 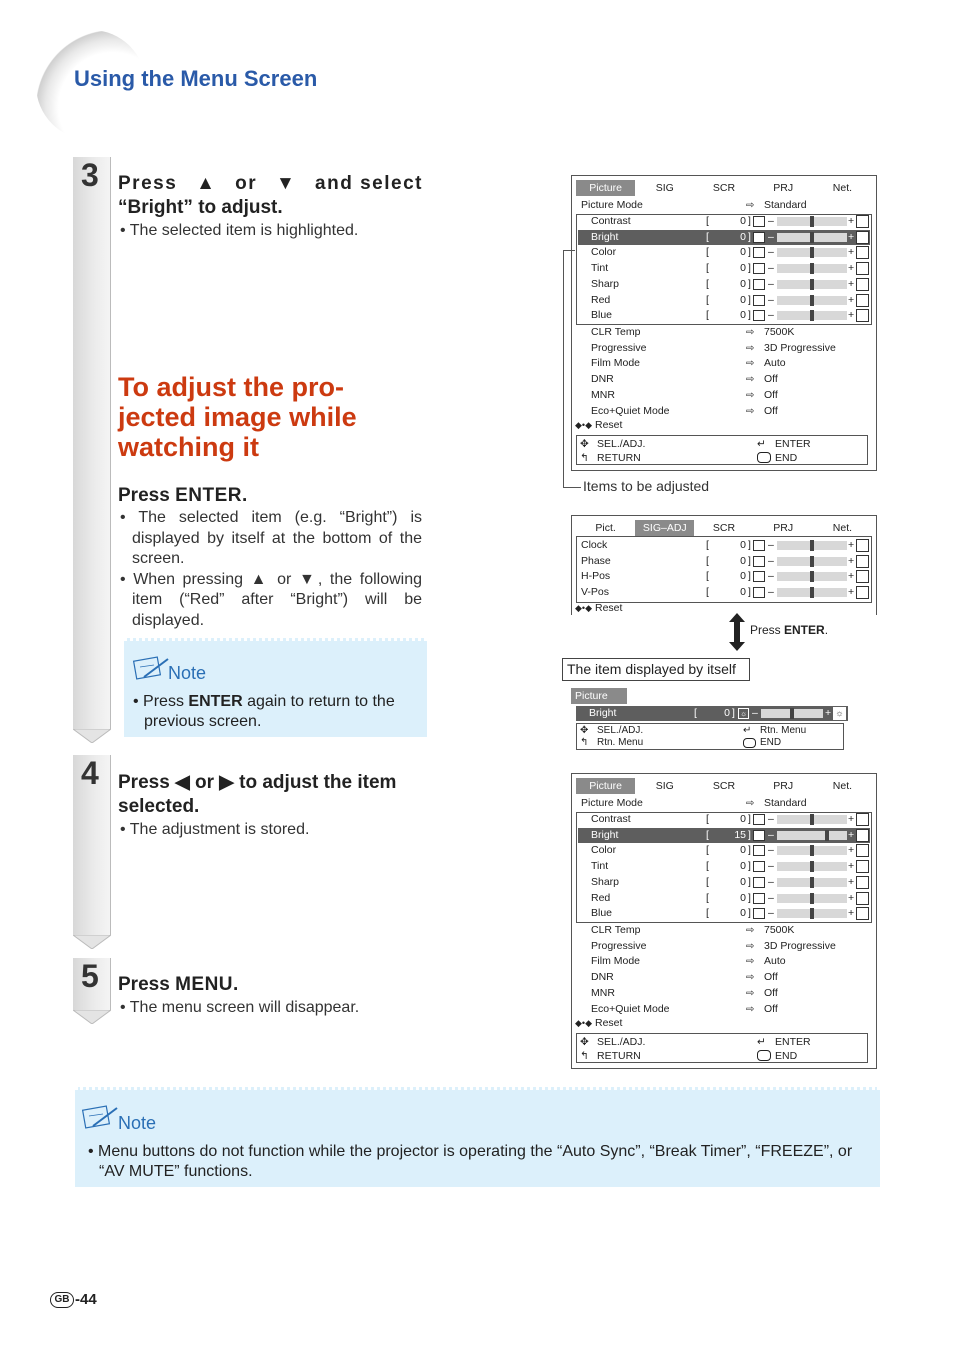 I want to click on minus-sign: –, so click(x=771, y=299).